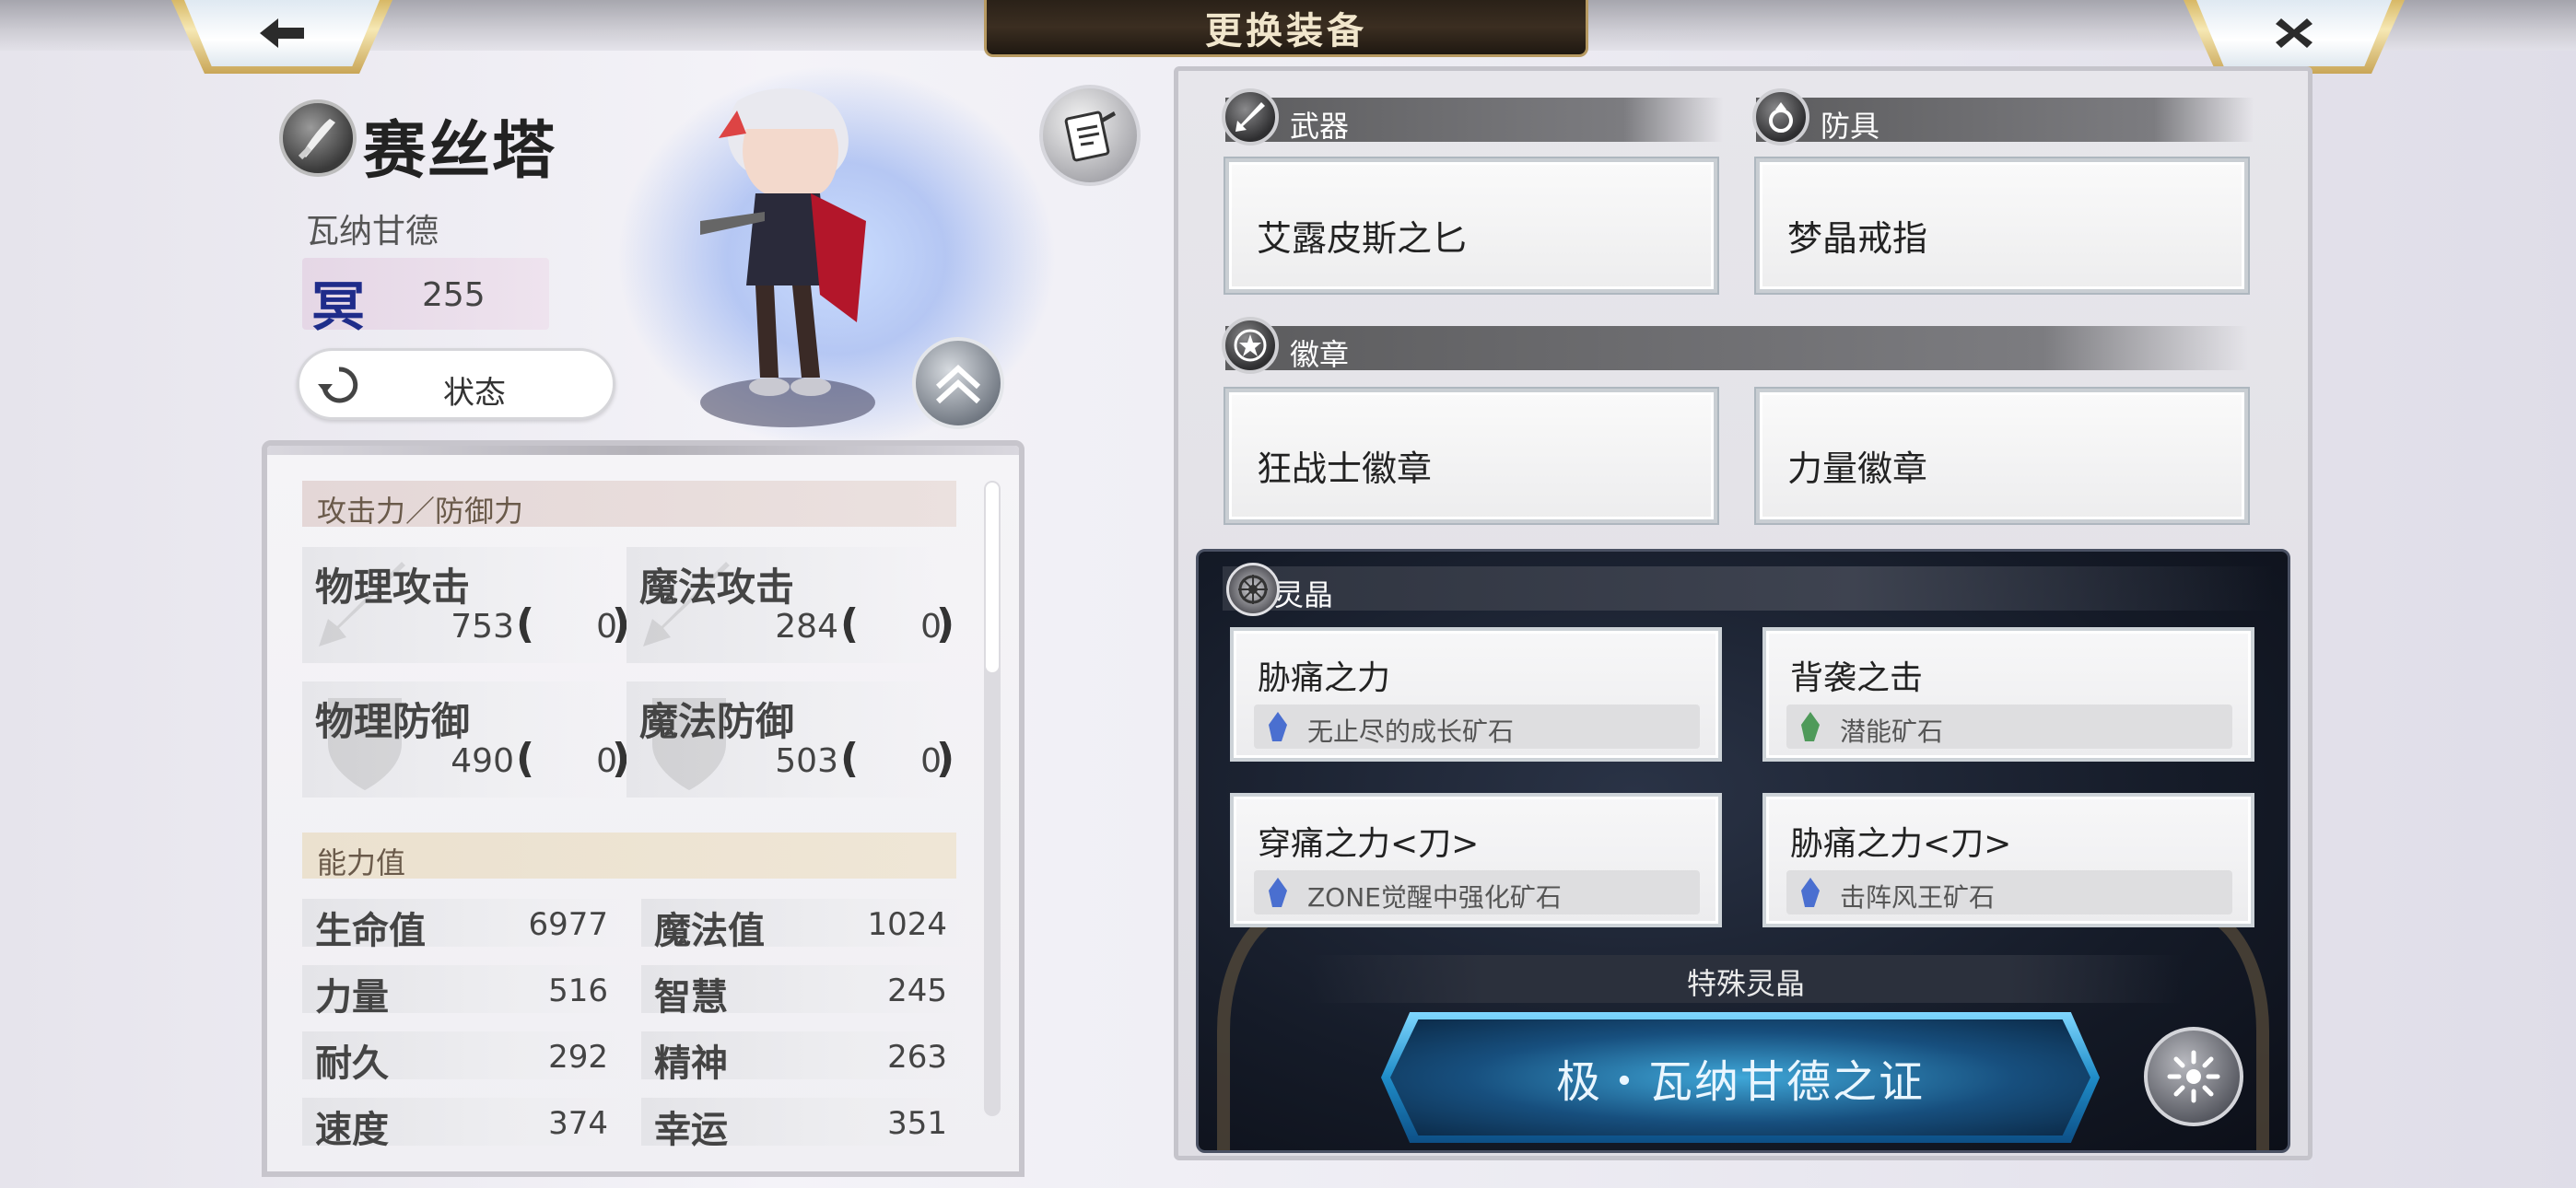  I want to click on stat-name: 物理防御, so click(393, 721).